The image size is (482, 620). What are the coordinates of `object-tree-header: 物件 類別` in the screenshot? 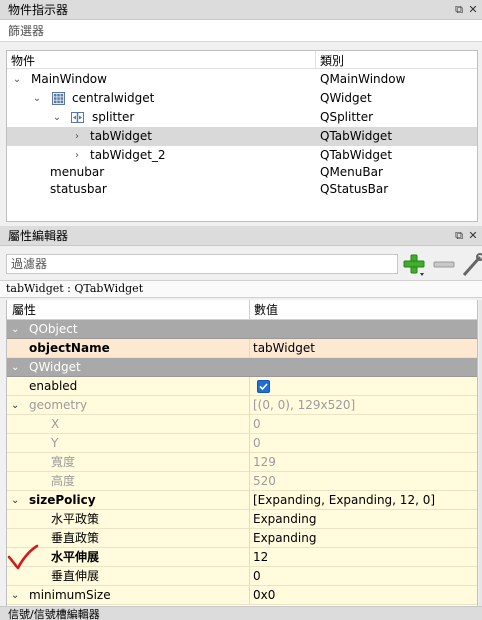 It's located at (242, 60).